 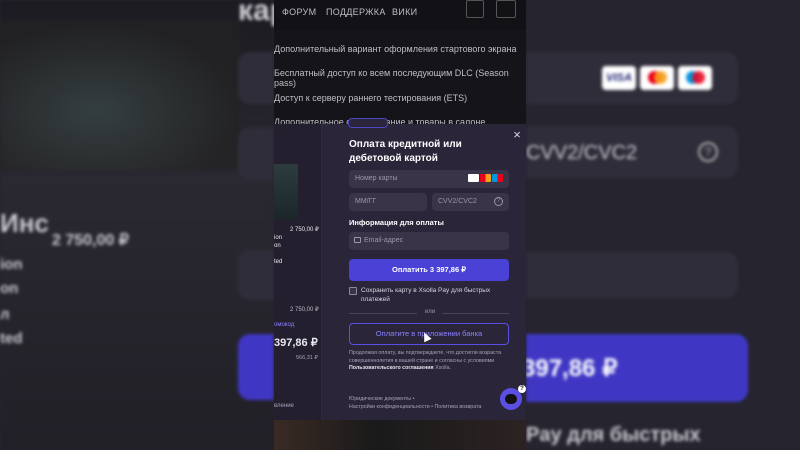 I want to click on card-number-placeholder: Номер карты, so click(x=376, y=178).